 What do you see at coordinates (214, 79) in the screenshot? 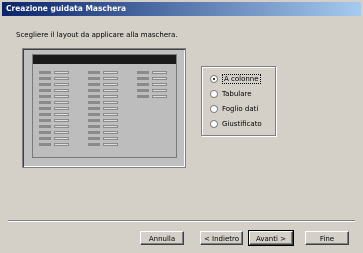
I see `radio-button-checked` at bounding box center [214, 79].